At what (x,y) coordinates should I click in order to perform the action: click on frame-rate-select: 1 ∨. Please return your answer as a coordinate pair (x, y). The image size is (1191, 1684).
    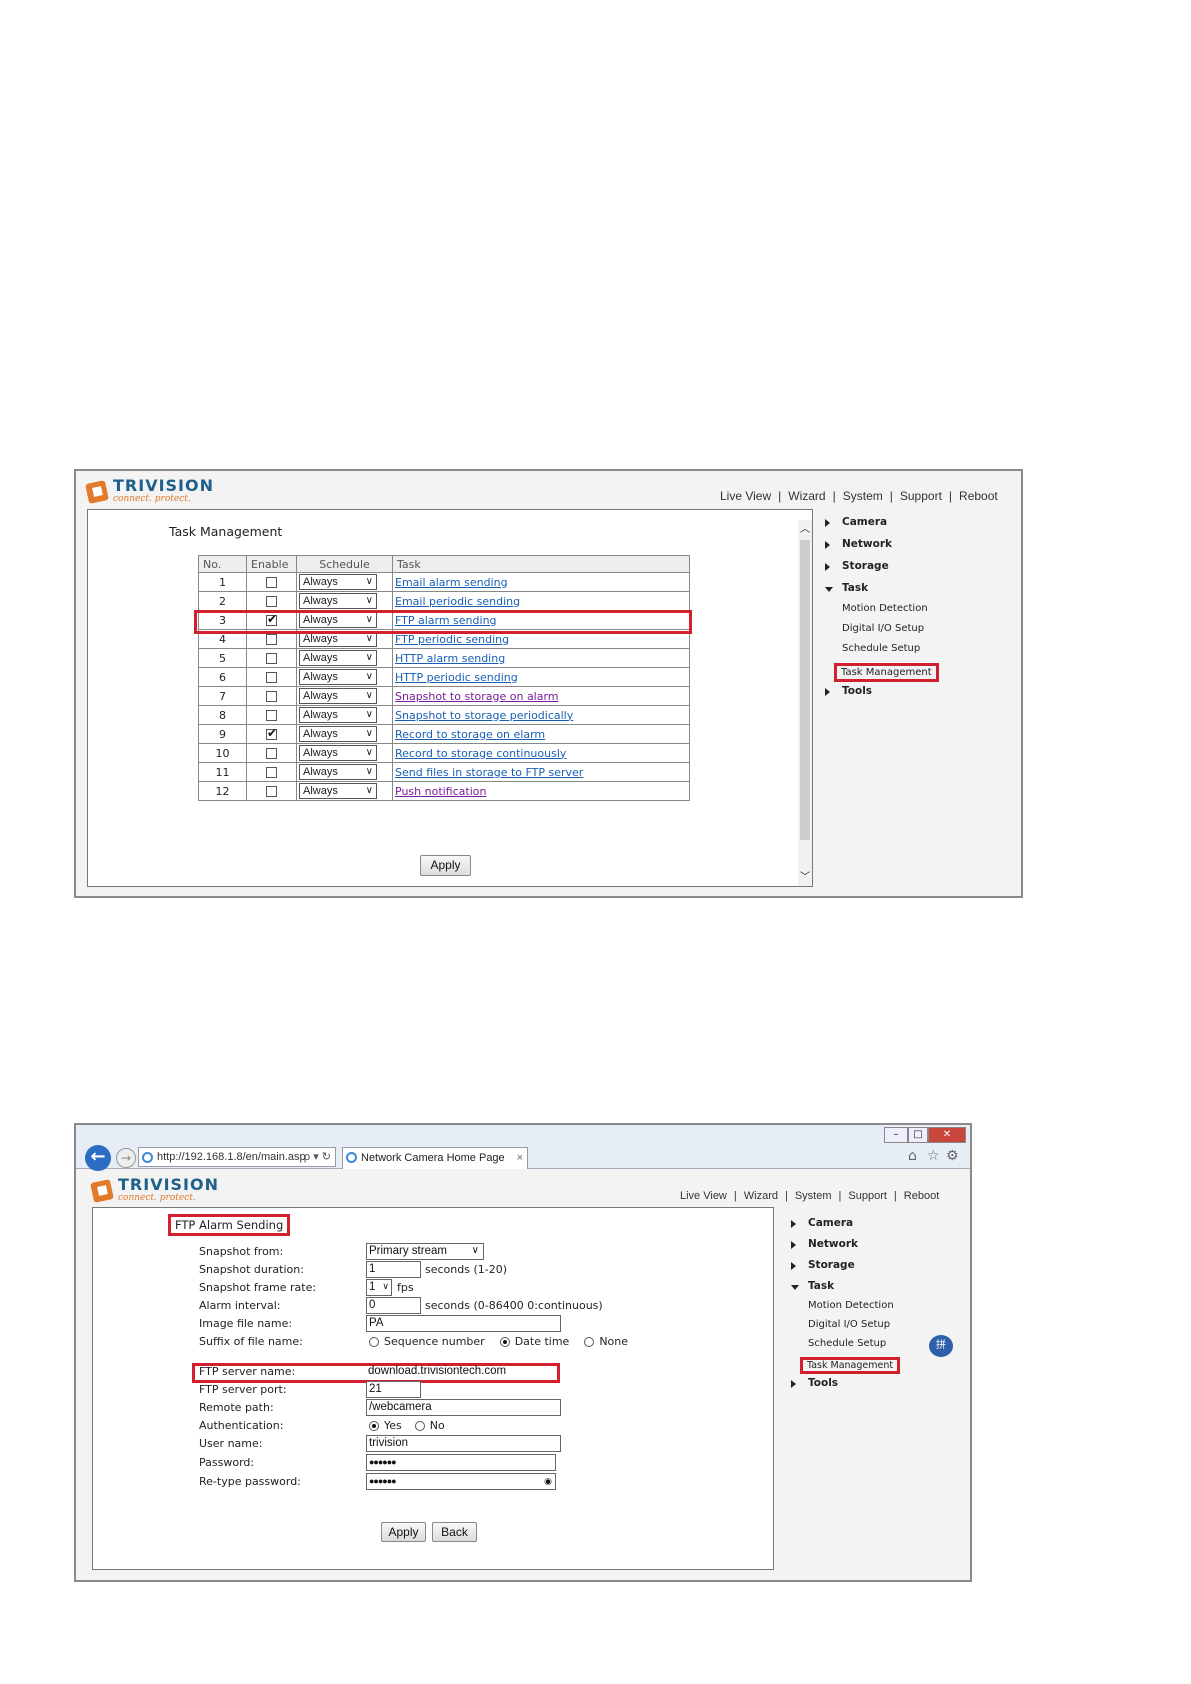
    Looking at the image, I should click on (379, 1287).